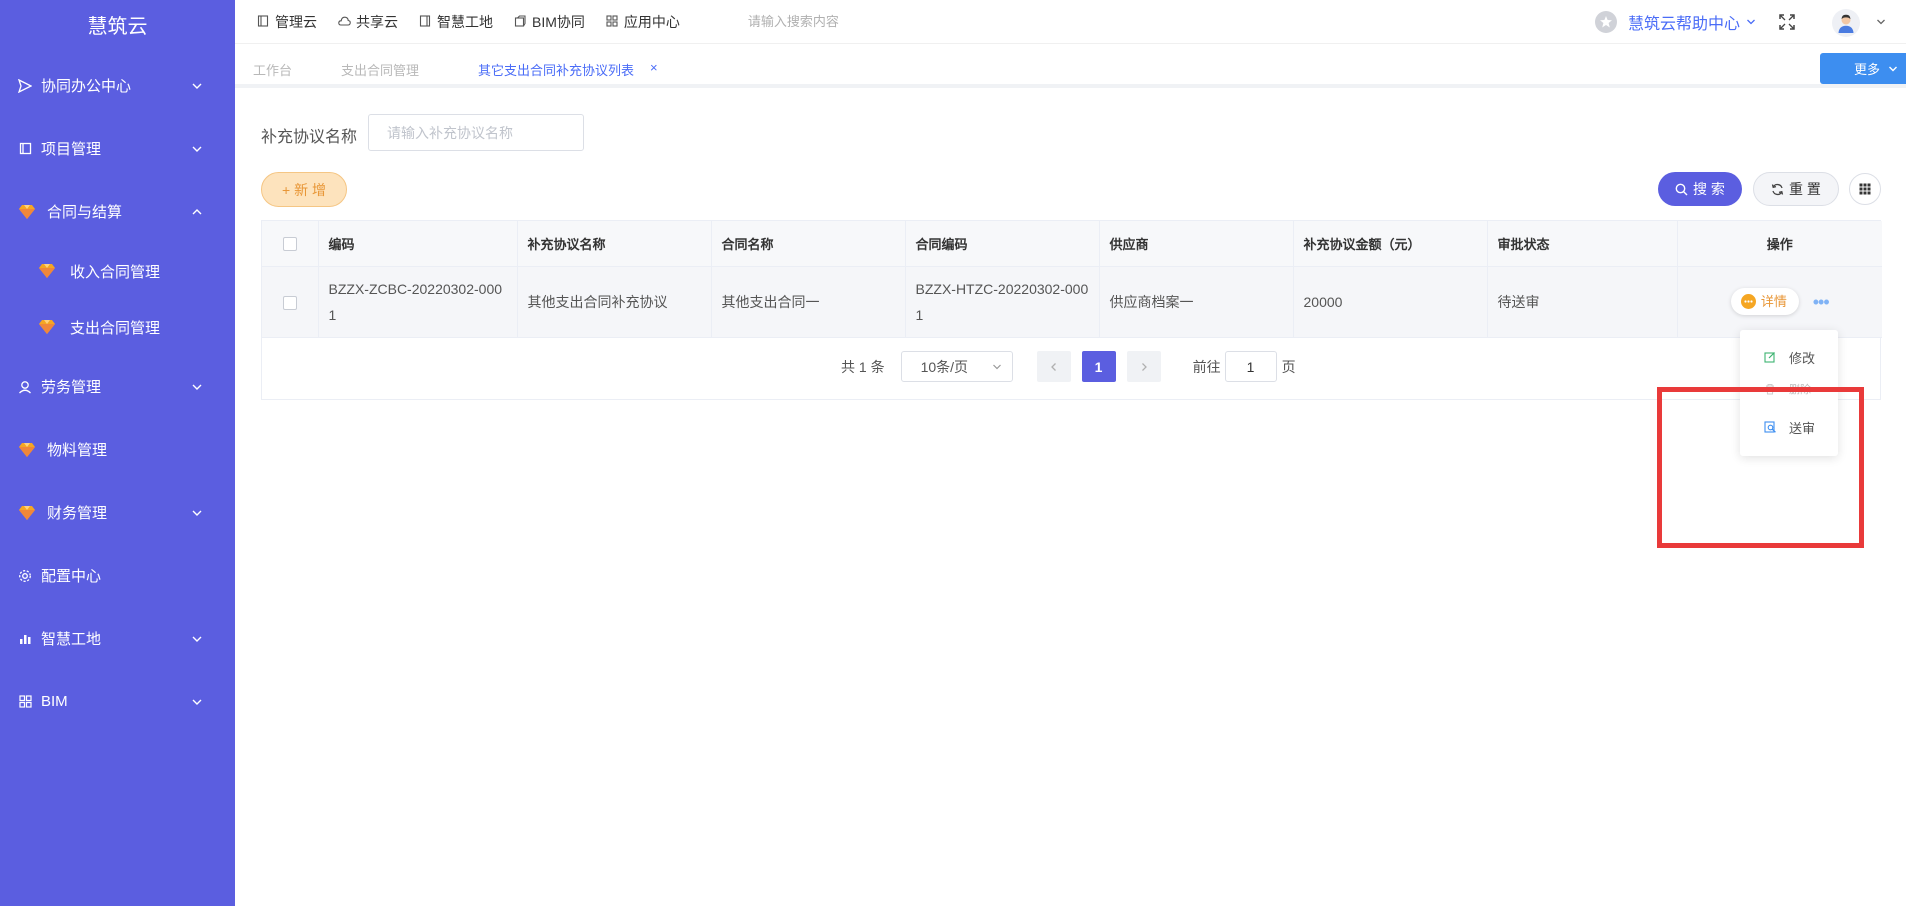 This screenshot has width=1906, height=906. I want to click on agreement-name-input, so click(476, 132).